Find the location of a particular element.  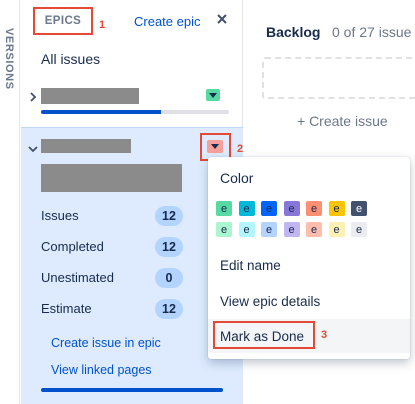

menu-item-mark-as-done: Mark as Done 3 is located at coordinates (309, 336).